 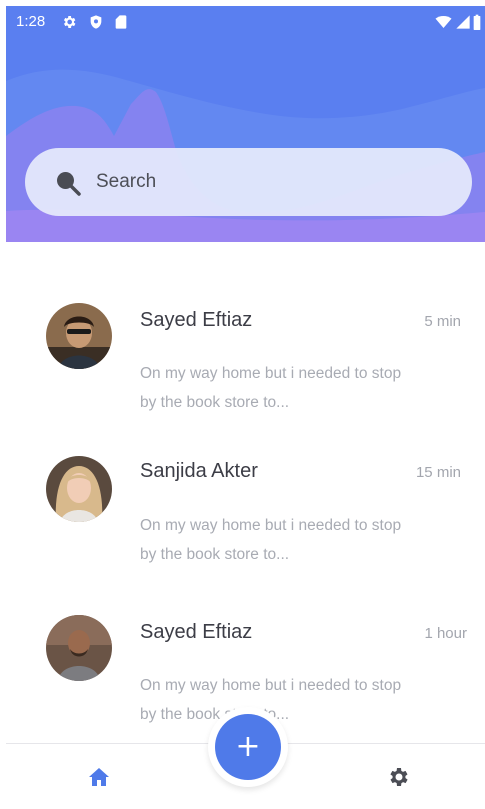 I want to click on add-button: +, so click(x=248, y=747).